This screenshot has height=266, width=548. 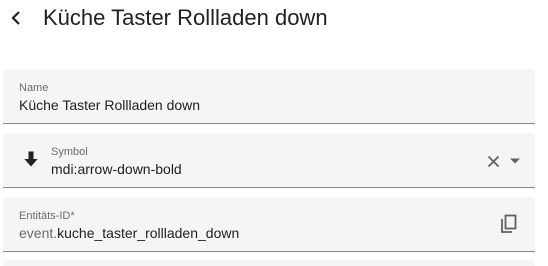 What do you see at coordinates (38, 233) in the screenshot?
I see `entity-id-prefix: event.` at bounding box center [38, 233].